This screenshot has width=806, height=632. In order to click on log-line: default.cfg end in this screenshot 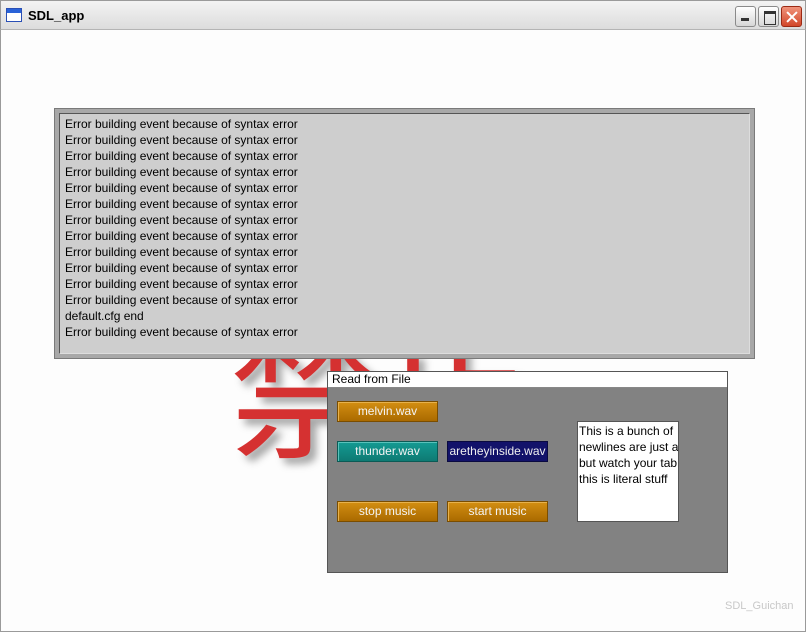, I will do `click(104, 316)`.